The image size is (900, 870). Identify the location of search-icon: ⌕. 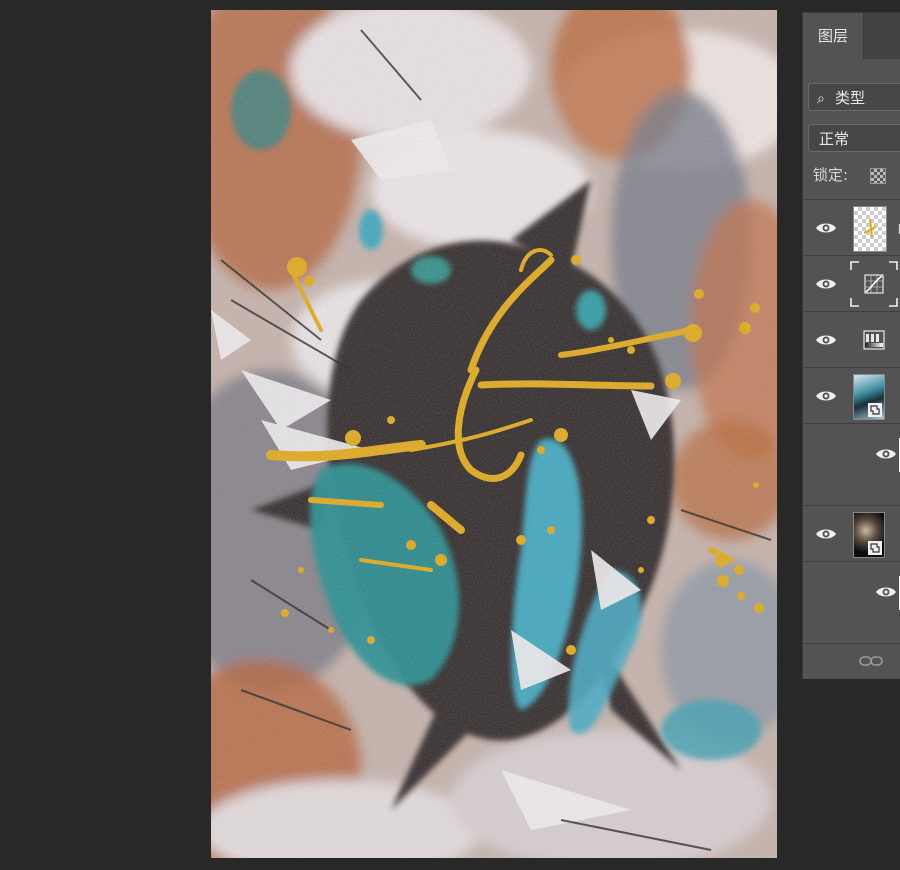
(821, 99).